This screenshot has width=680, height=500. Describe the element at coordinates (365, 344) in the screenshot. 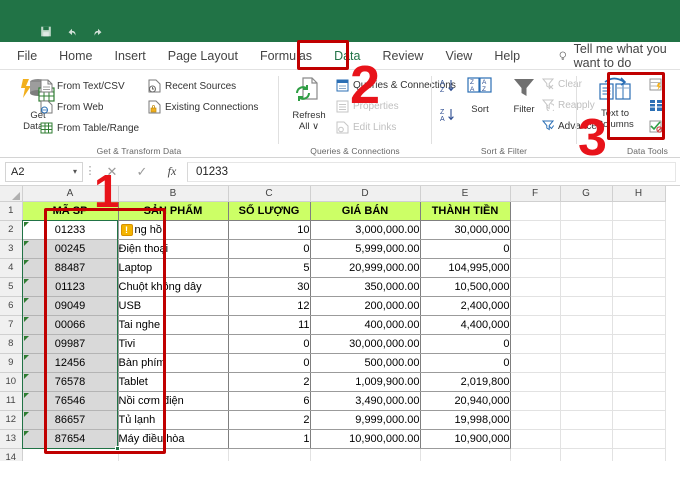

I see `cell-gia-ban: 30,000,000.00` at that location.